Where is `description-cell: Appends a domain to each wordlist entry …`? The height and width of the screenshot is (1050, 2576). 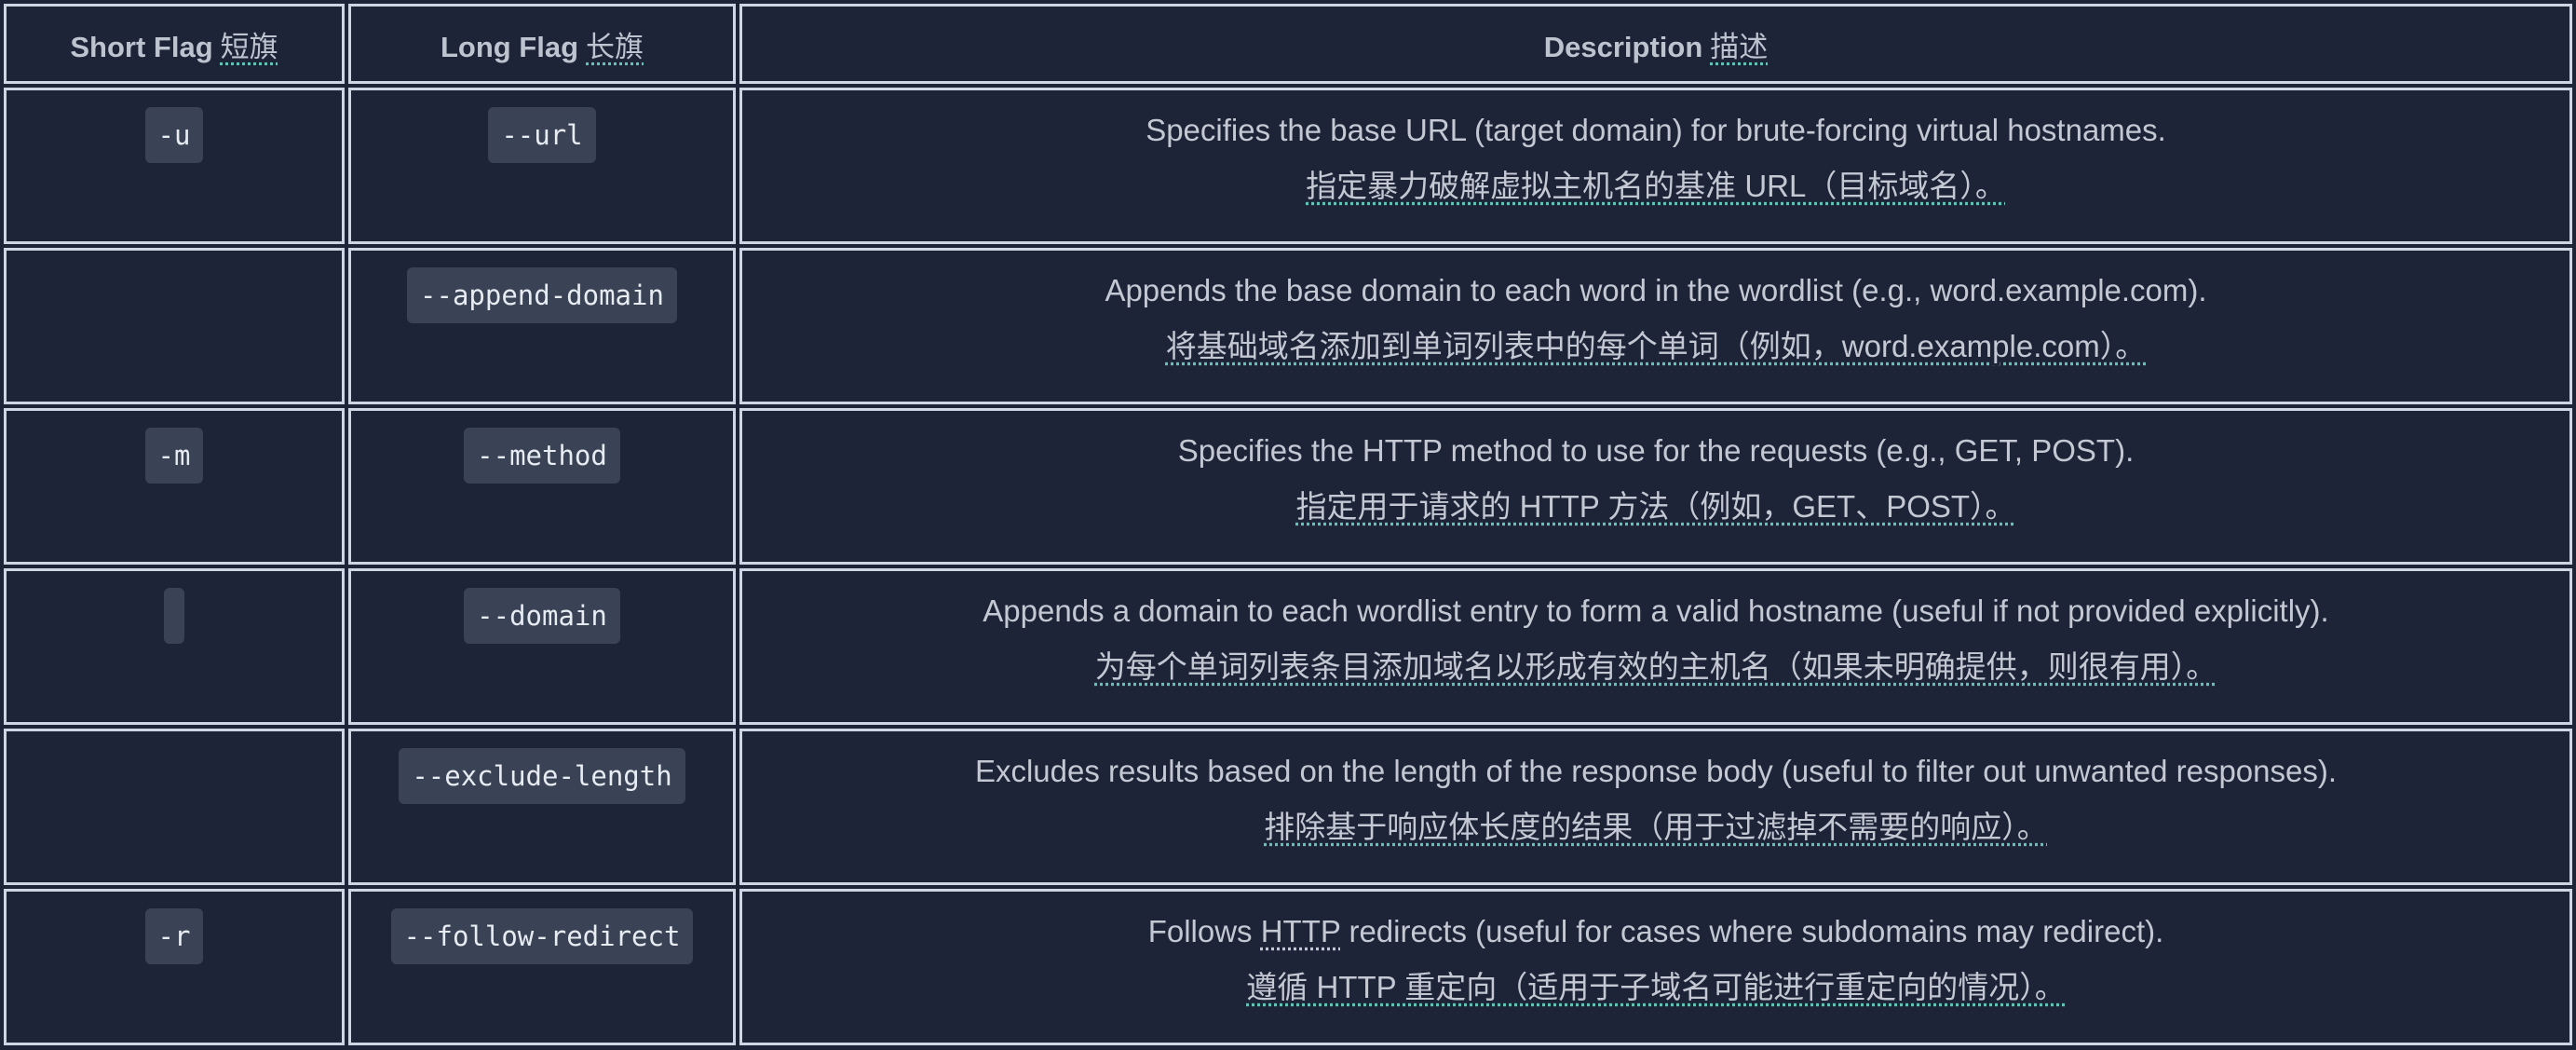 description-cell: Appends a domain to each wordlist entry … is located at coordinates (1655, 646).